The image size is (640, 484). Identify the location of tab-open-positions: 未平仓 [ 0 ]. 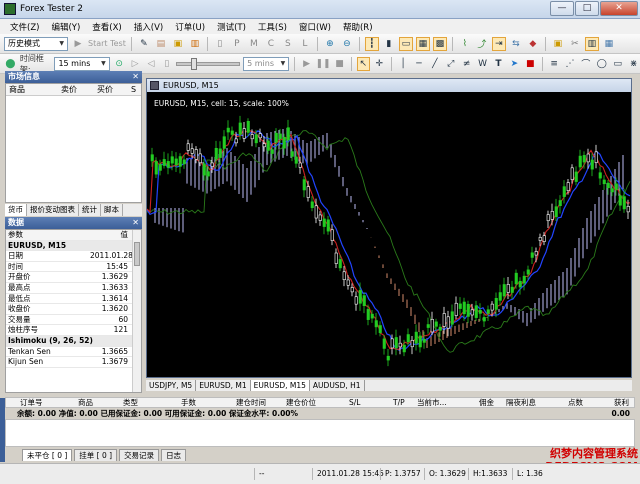
(47, 455).